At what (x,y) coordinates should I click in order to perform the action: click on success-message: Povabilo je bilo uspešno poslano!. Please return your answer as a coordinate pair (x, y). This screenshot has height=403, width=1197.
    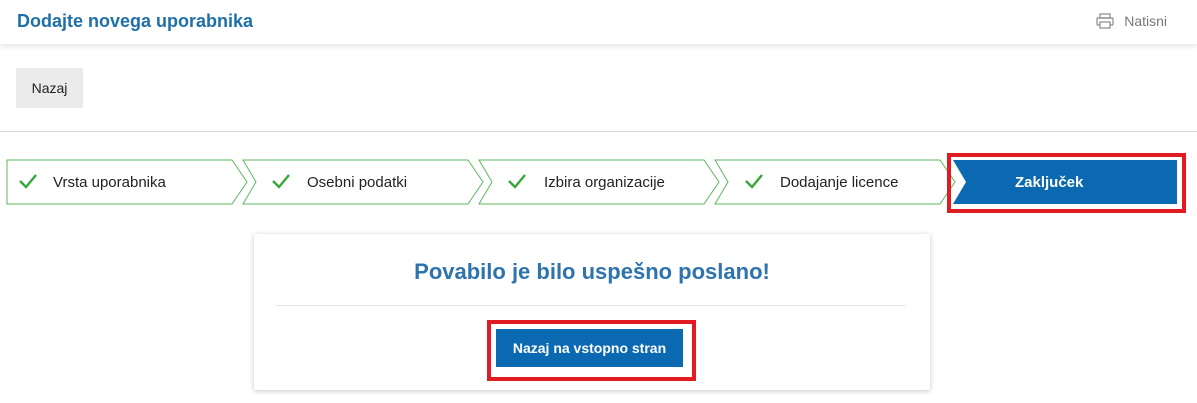
    Looking at the image, I should click on (592, 271).